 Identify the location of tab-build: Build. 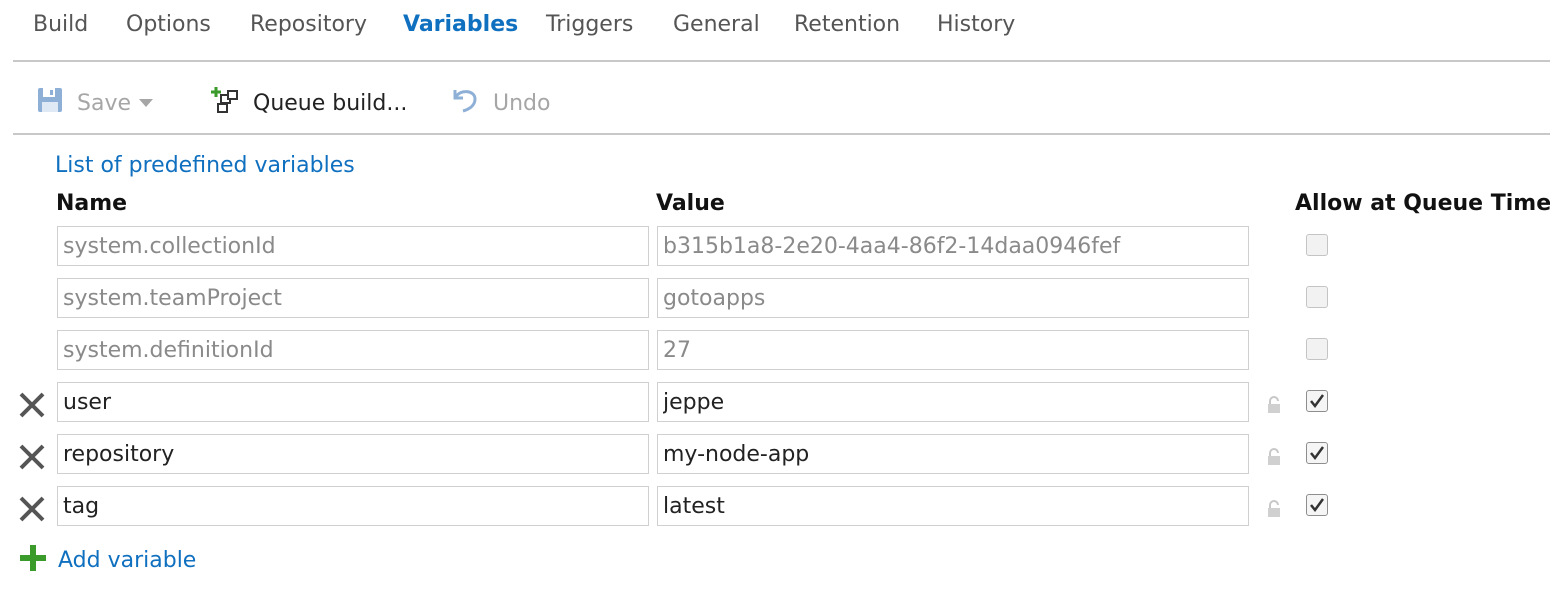
(60, 24).